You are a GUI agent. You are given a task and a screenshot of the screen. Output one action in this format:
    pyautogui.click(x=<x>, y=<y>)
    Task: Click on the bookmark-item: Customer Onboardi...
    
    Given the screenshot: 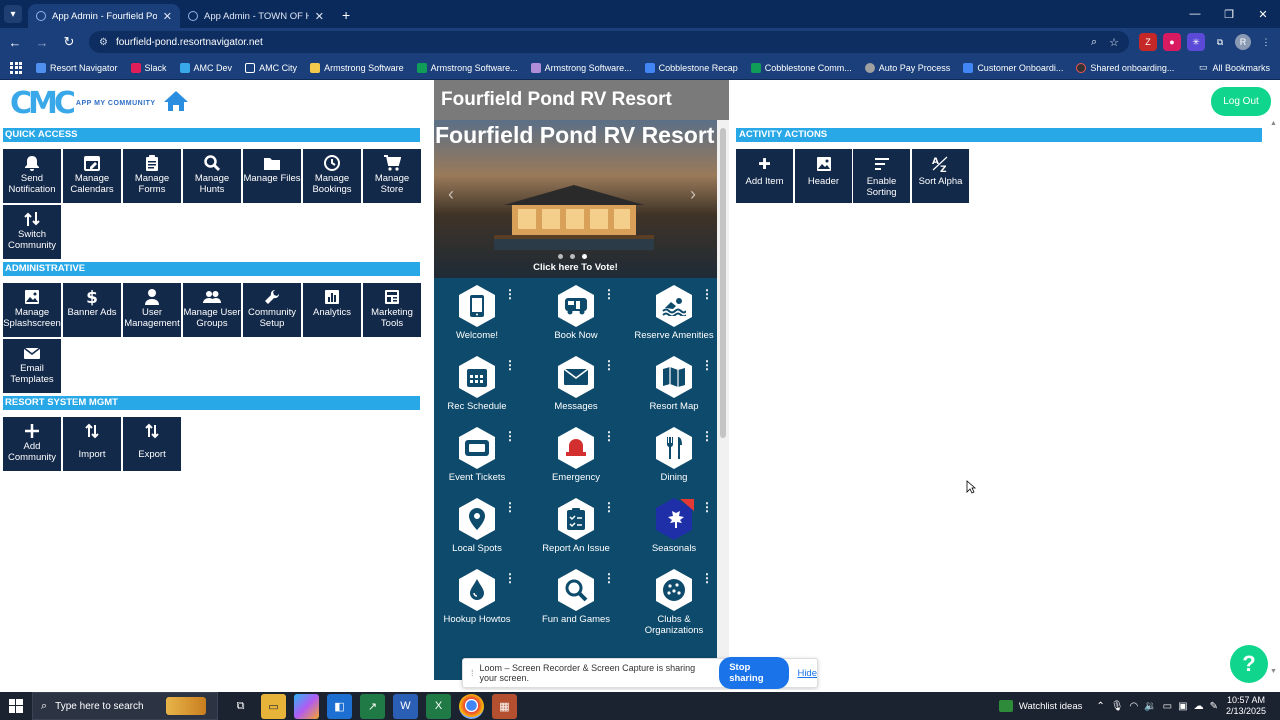 What is the action you would take?
    pyautogui.click(x=1013, y=67)
    